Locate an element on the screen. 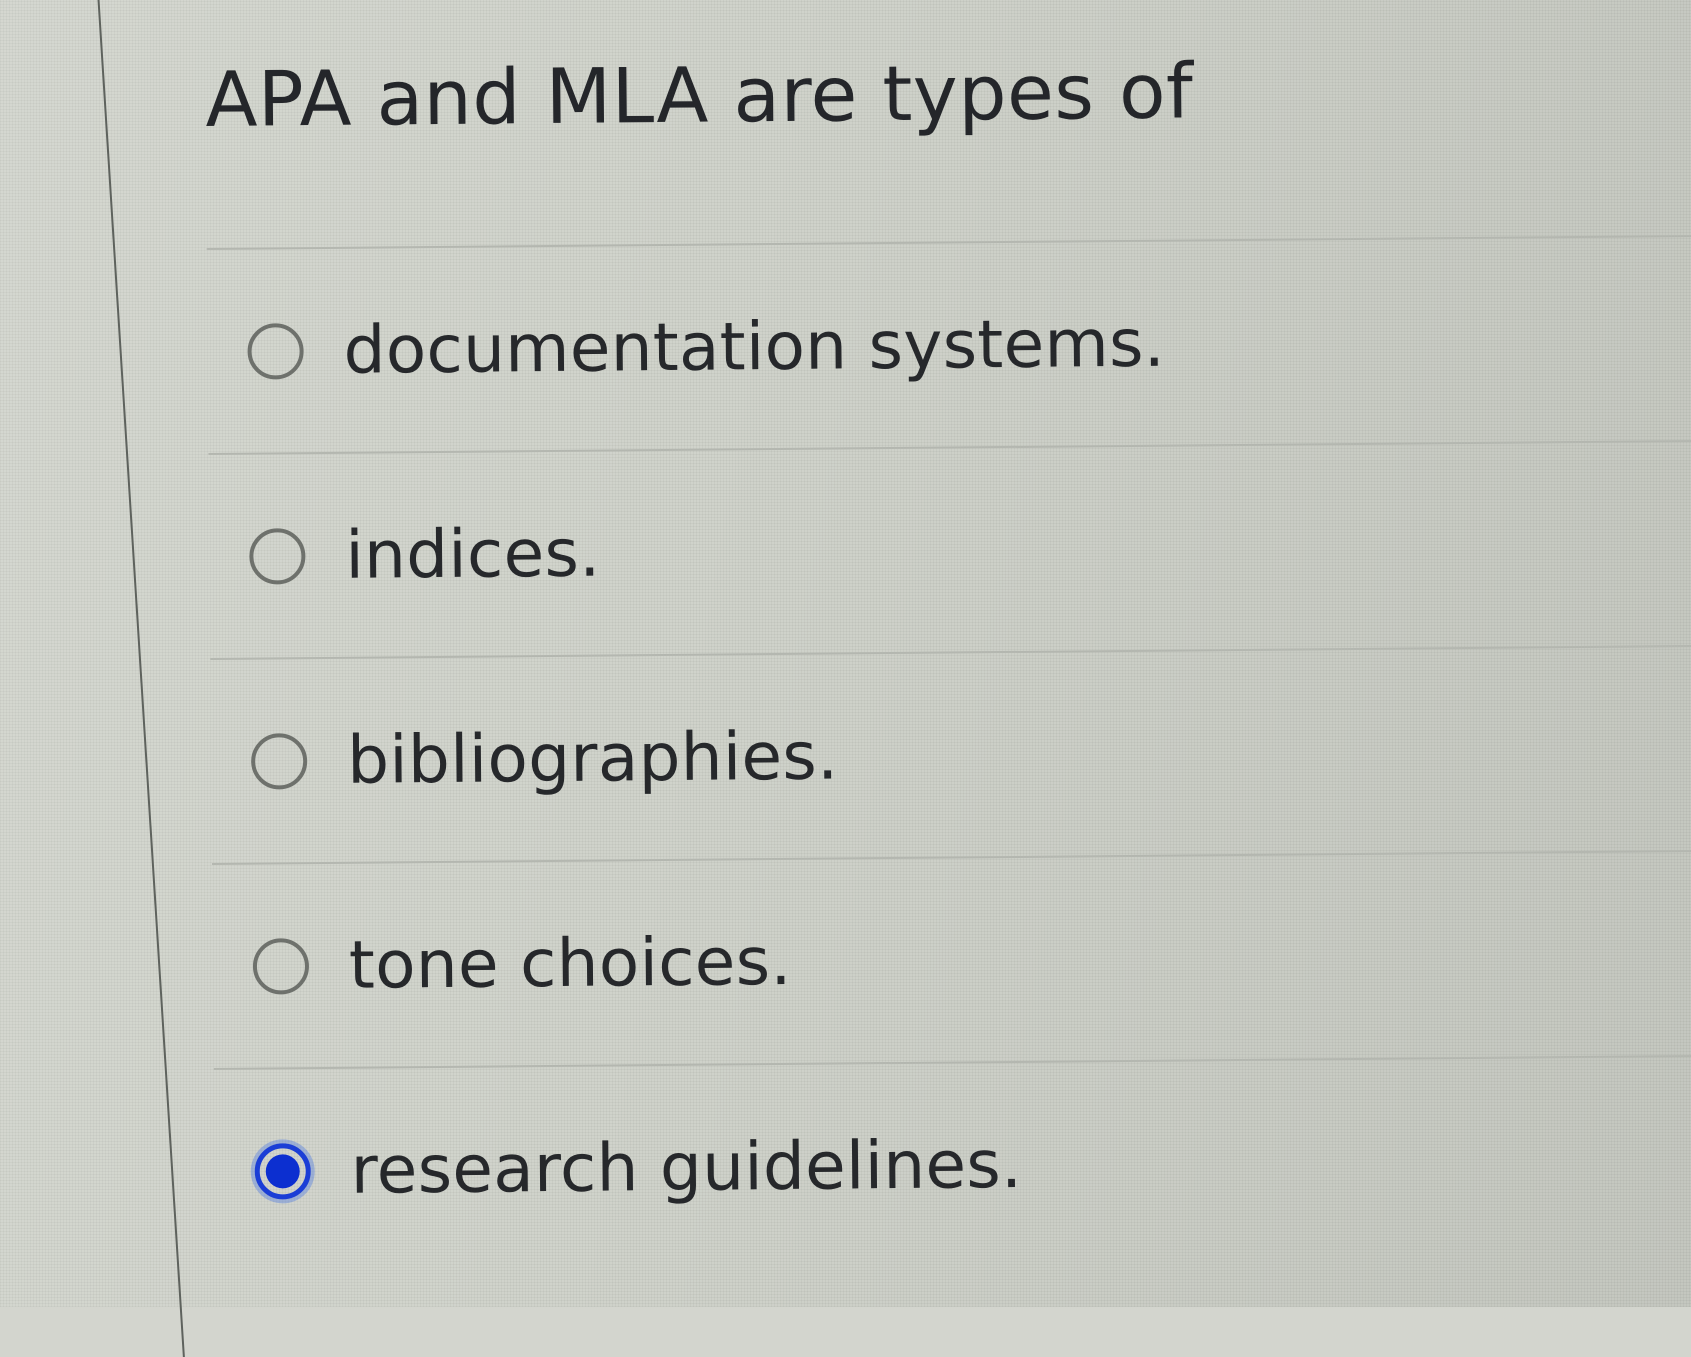 The height and width of the screenshot is (1357, 1691). answer-option-documentation-systems: documentation systems. is located at coordinates (949, 345).